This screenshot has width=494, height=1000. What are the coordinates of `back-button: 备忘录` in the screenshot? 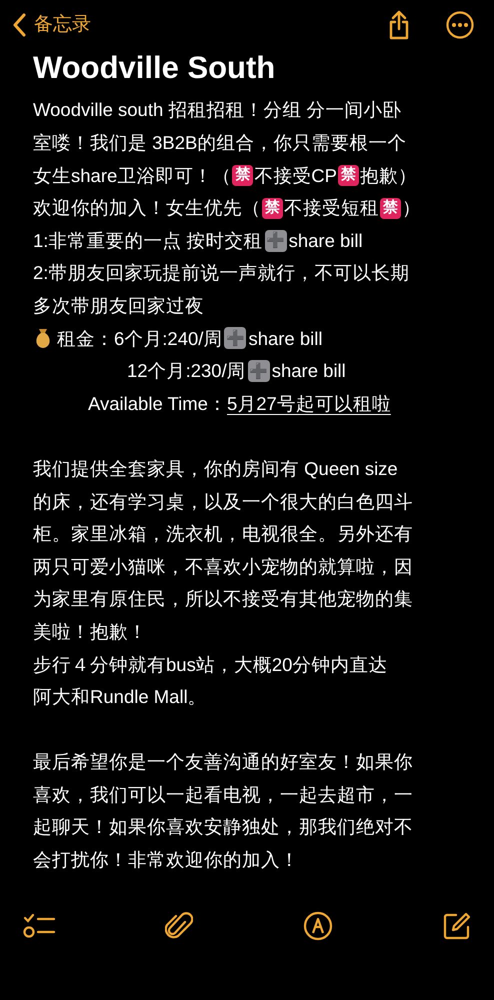 It's located at (51, 25).